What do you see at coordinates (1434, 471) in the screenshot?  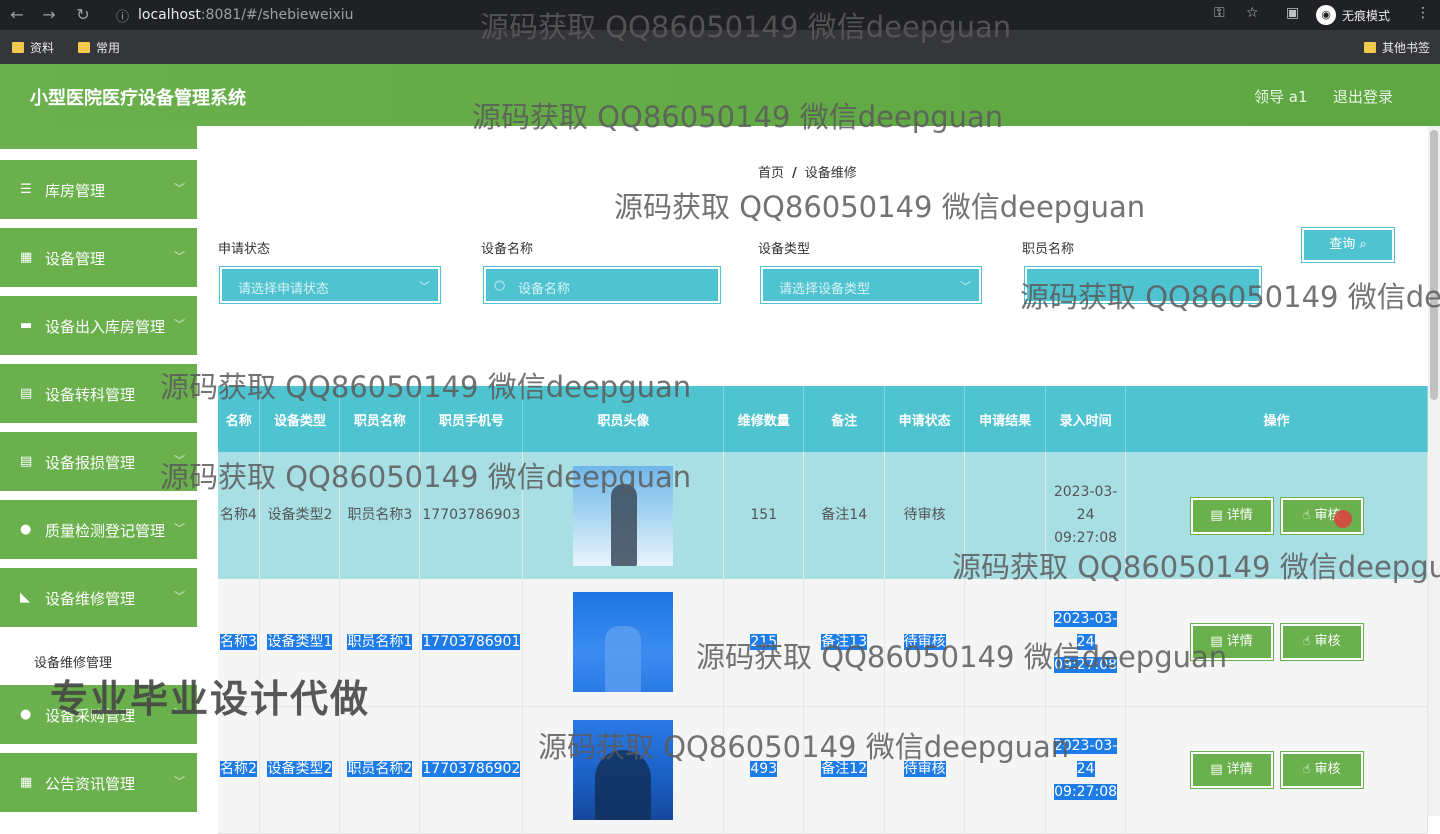 I see `page-scrollbar` at bounding box center [1434, 471].